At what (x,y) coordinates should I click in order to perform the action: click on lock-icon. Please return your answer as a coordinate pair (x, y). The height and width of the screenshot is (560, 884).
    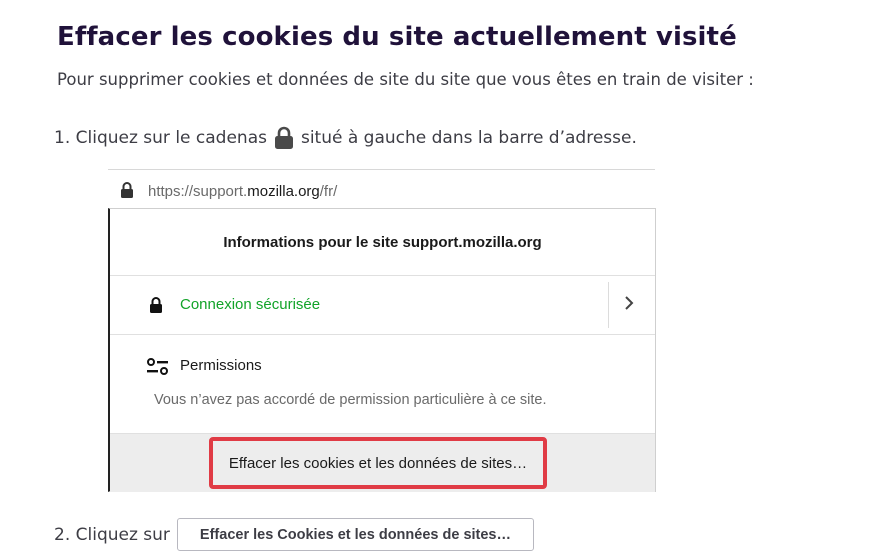
    Looking at the image, I should click on (284, 138).